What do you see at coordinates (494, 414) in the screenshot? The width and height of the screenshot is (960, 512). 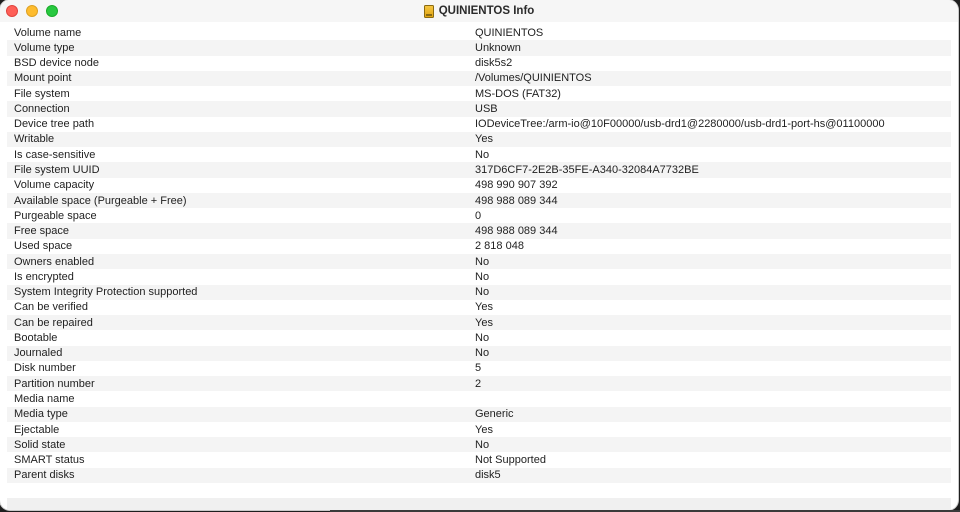 I see `property-value: Generic` at bounding box center [494, 414].